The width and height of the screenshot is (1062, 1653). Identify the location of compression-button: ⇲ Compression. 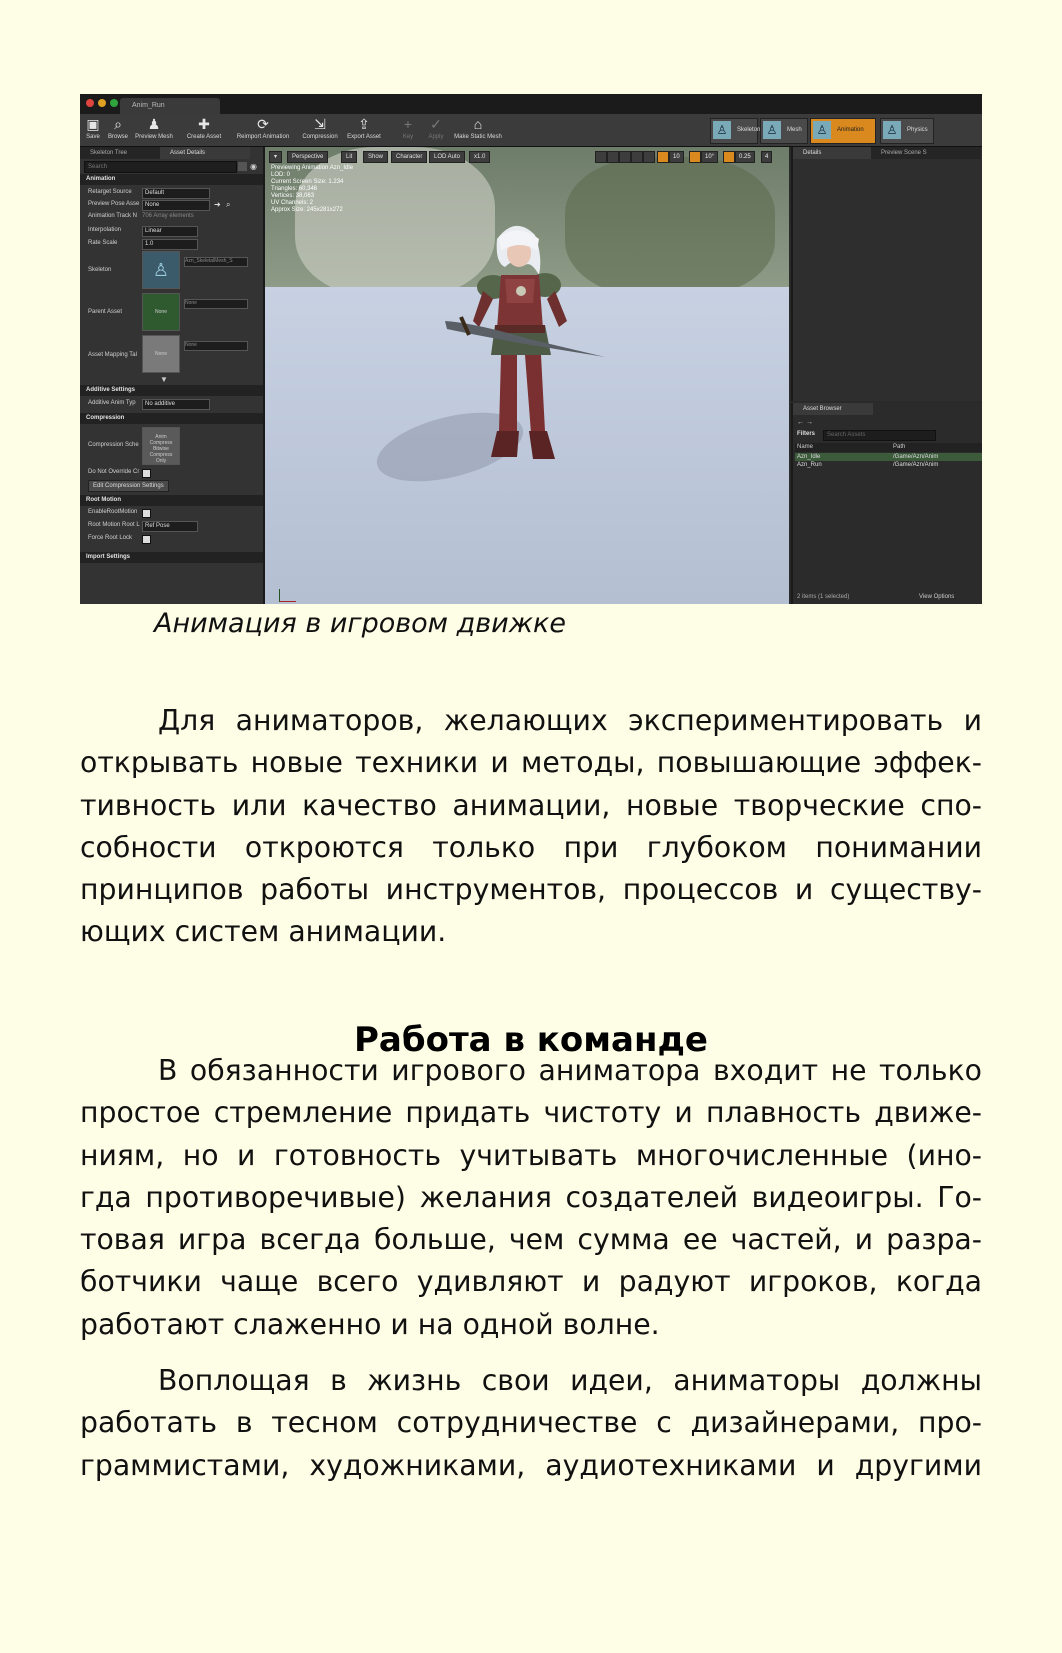
(320, 130).